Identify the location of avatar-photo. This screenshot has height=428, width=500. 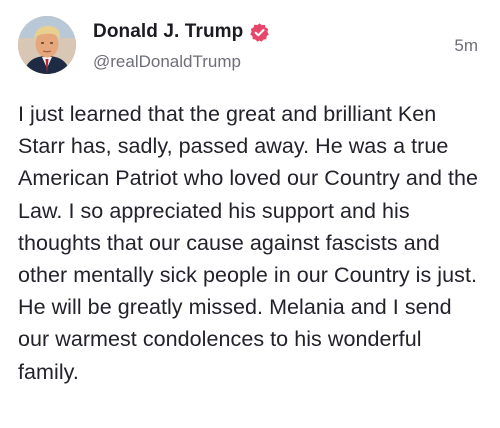
(47, 45).